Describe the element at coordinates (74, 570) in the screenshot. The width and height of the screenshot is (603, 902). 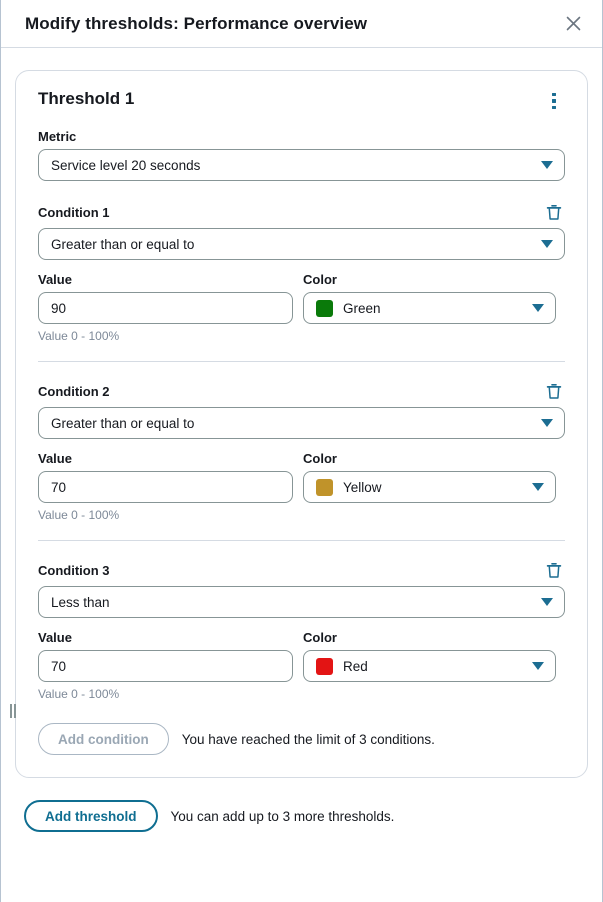
I see `condition-label-3: Condition 3` at that location.